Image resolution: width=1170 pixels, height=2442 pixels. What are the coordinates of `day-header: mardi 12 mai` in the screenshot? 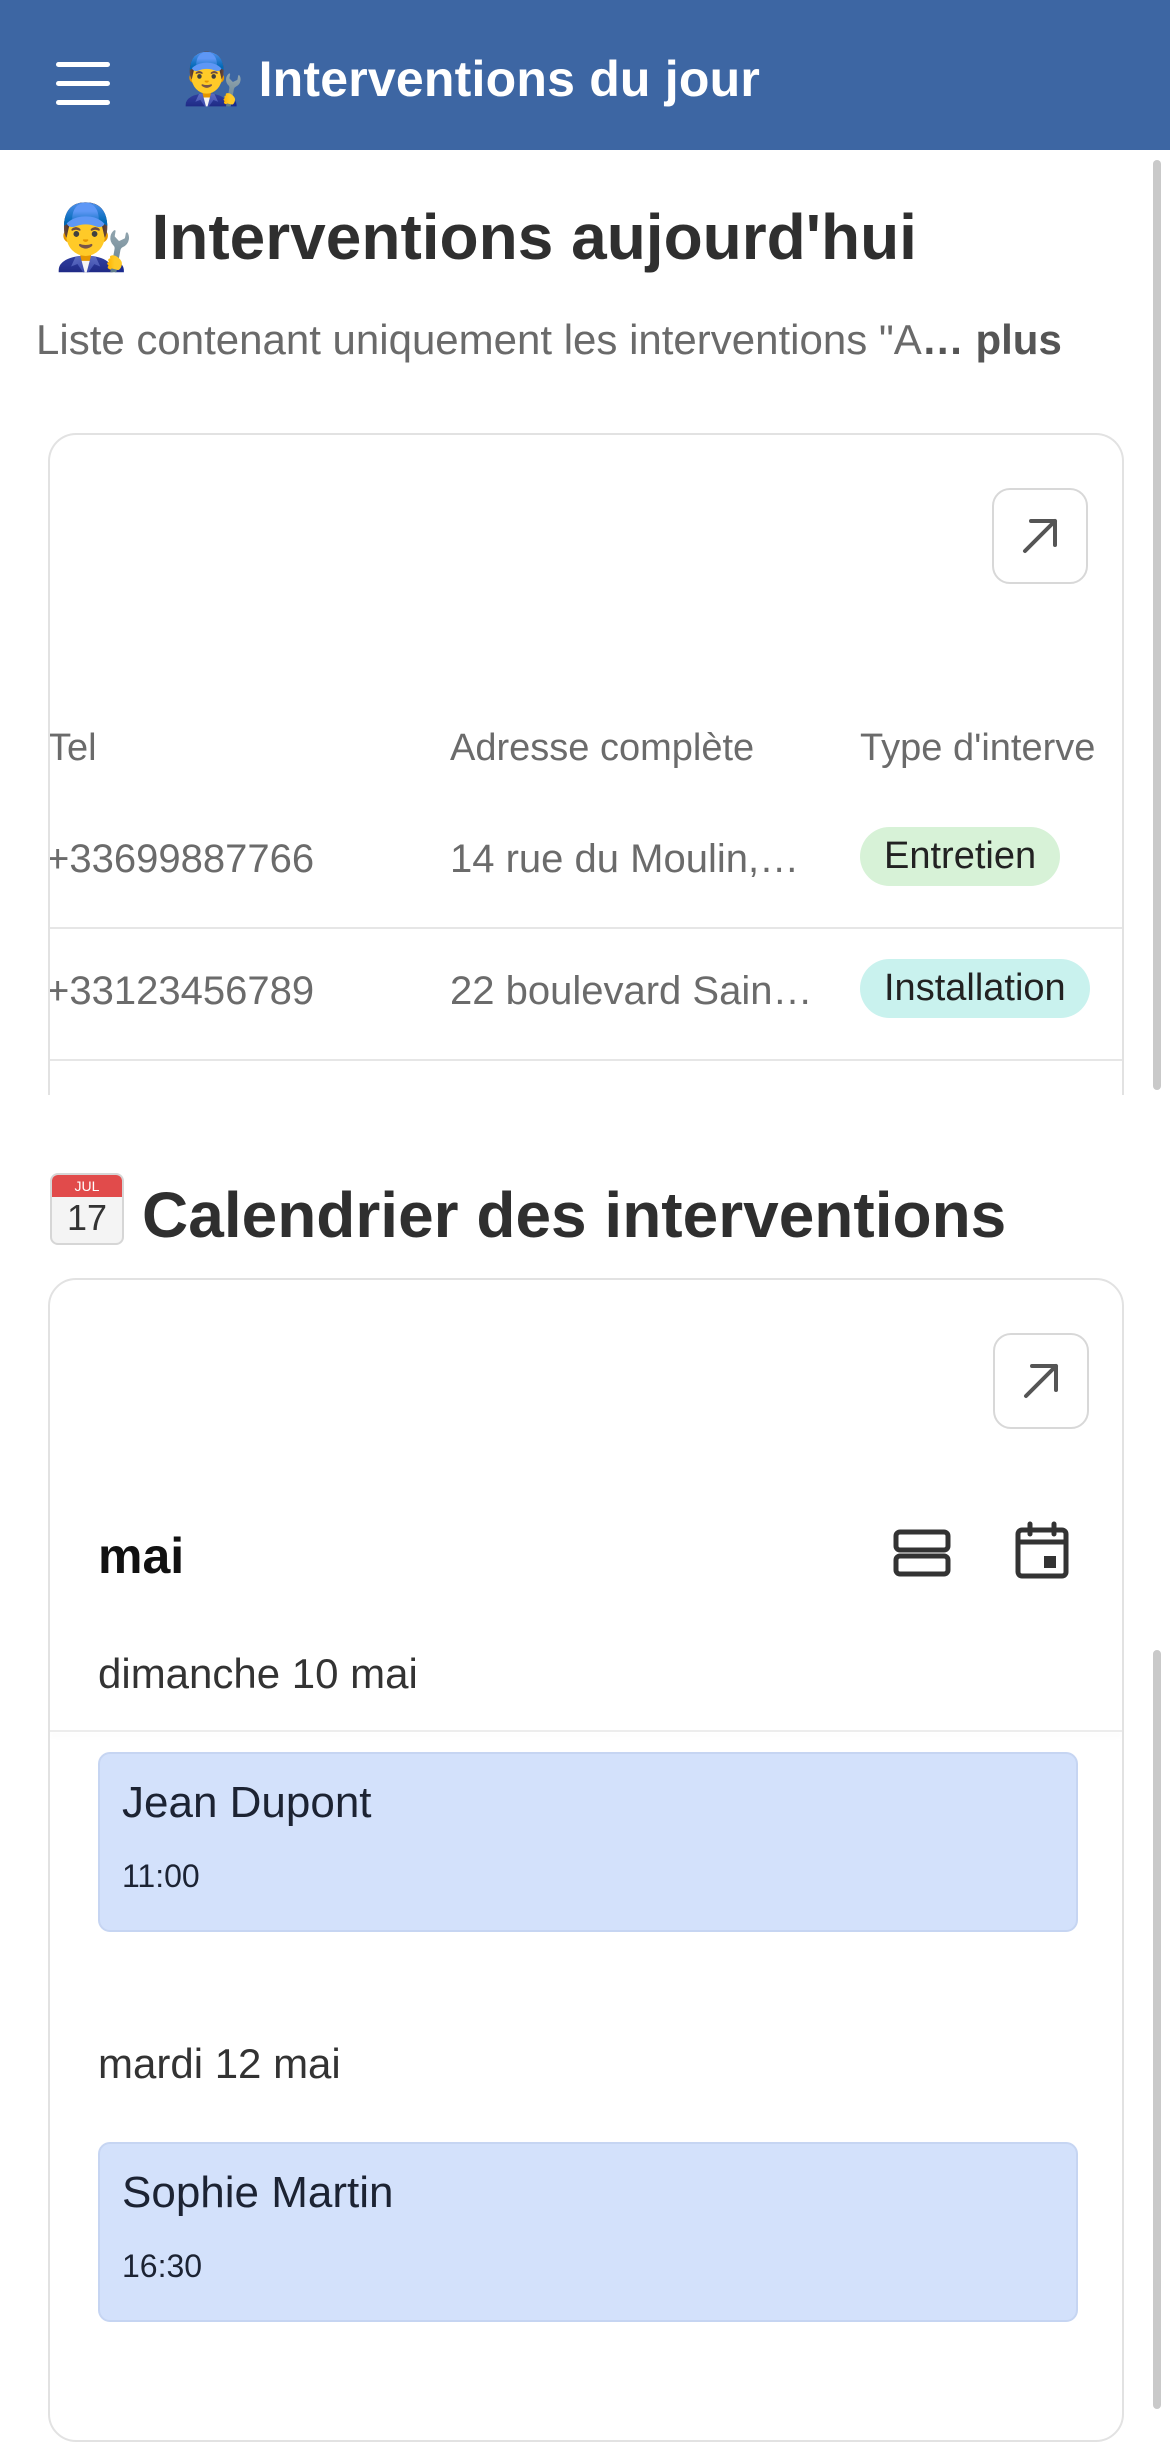 It's located at (219, 2063).